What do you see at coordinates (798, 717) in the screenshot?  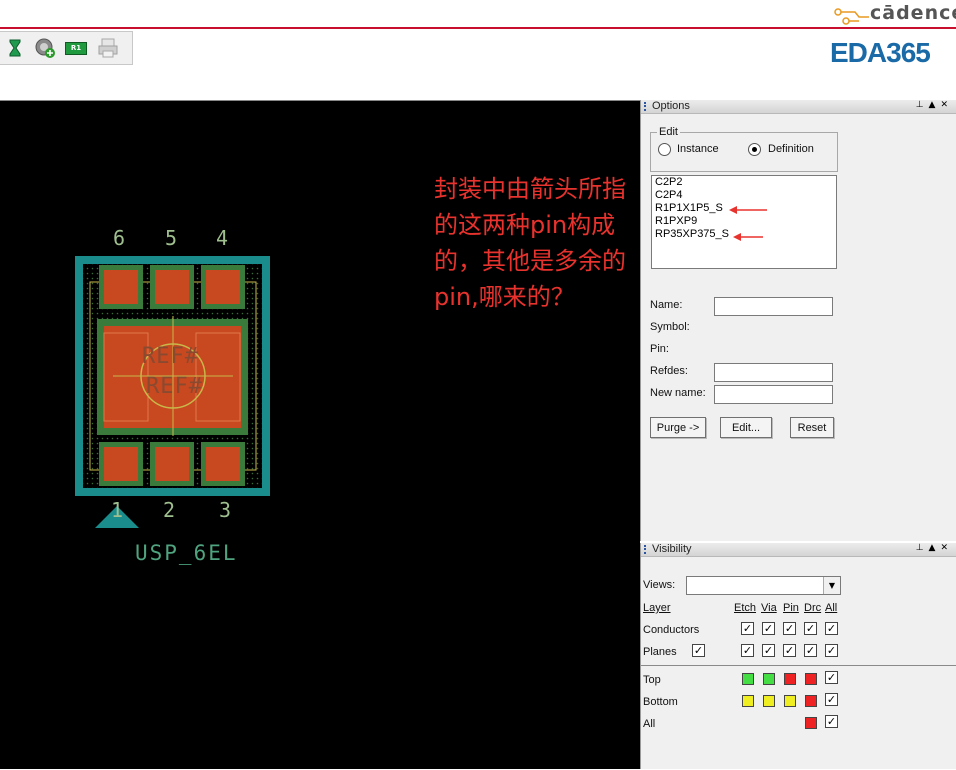 I see `layer-subgroup` at bounding box center [798, 717].